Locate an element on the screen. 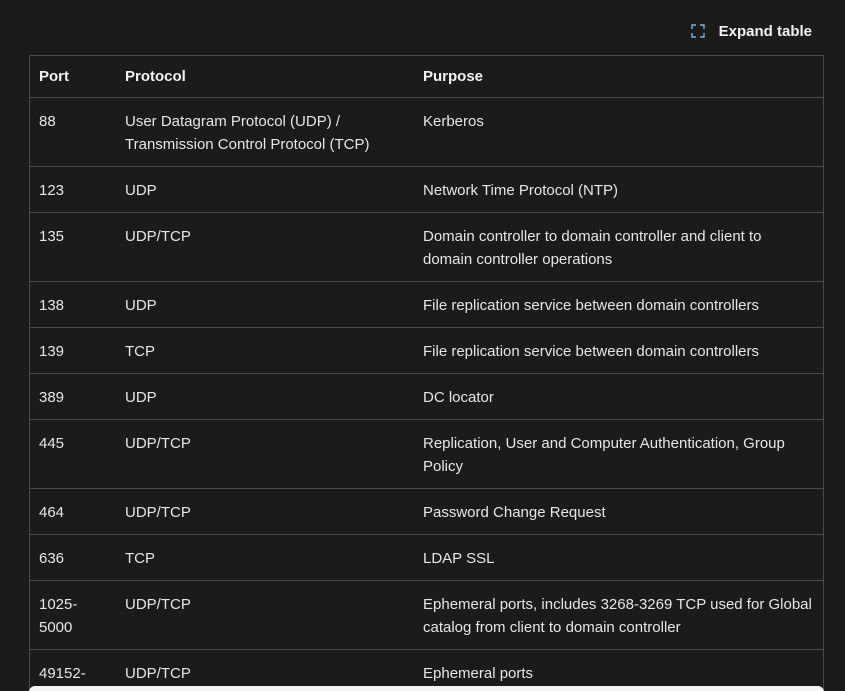 Image resolution: width=845 pixels, height=691 pixels. cell-purpose: Ephemeral ports is located at coordinates (478, 673).